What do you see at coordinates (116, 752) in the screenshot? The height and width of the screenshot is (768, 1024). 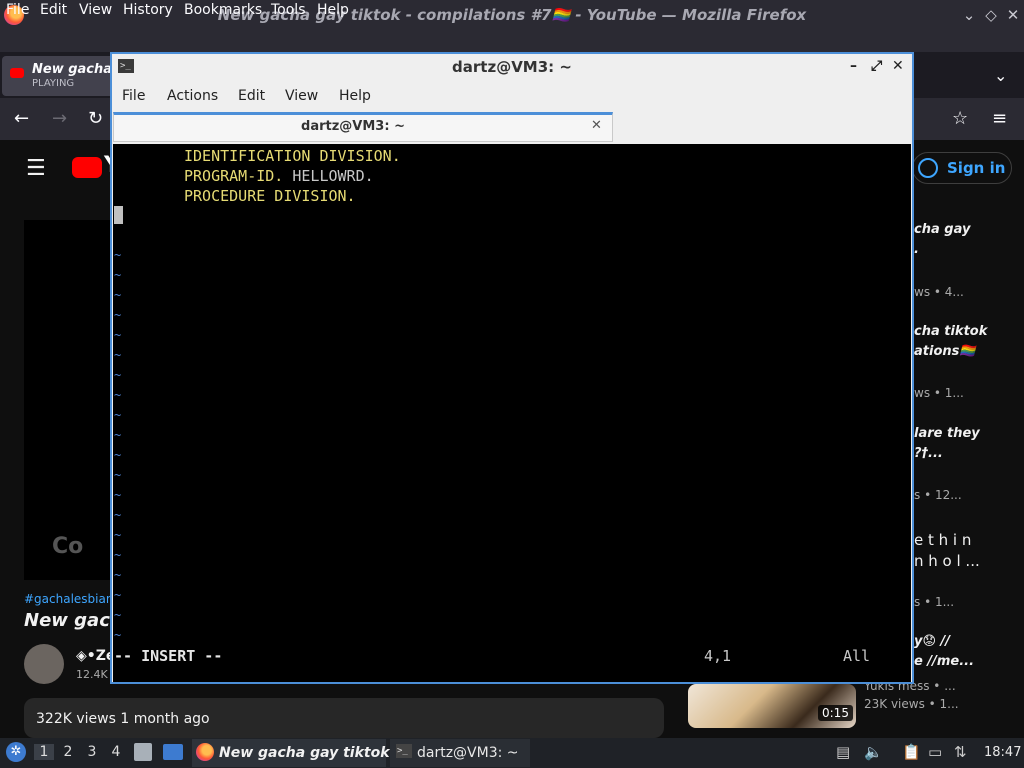 I see `workspace-4: 4` at bounding box center [116, 752].